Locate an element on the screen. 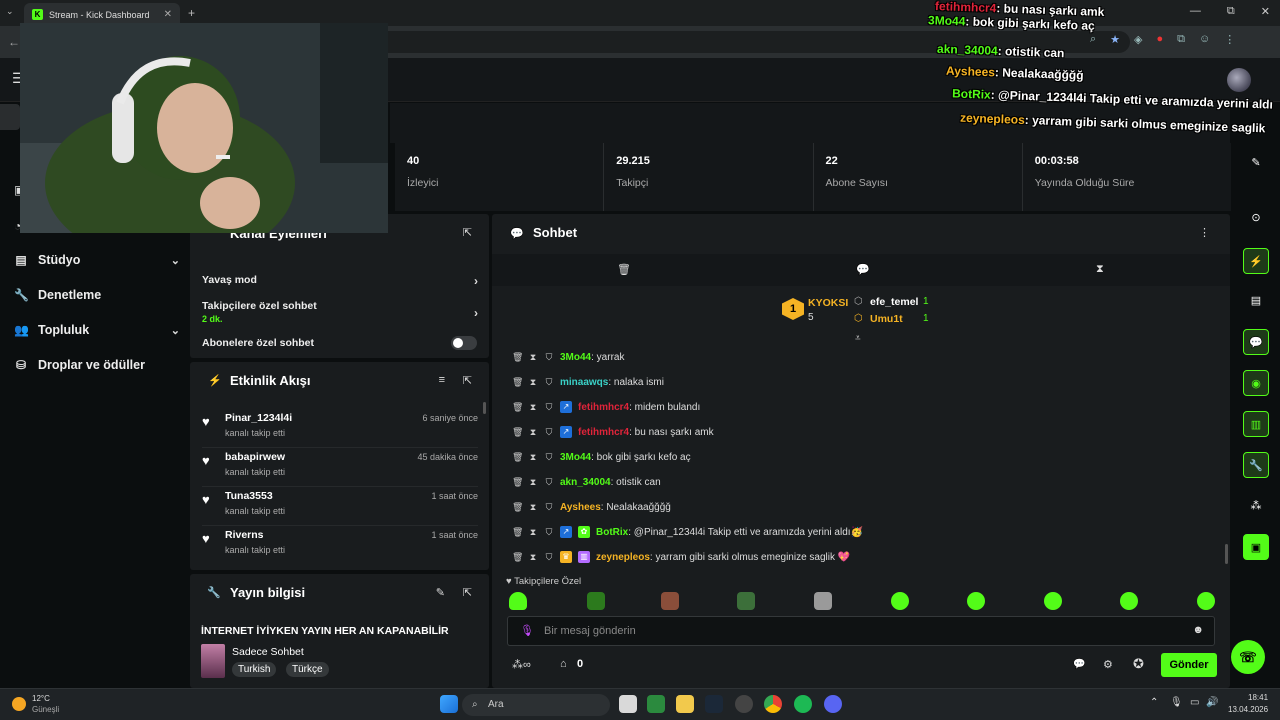 Image resolution: width=1280 pixels, height=720 pixels. chat-username: zeynepleos is located at coordinates (623, 557).